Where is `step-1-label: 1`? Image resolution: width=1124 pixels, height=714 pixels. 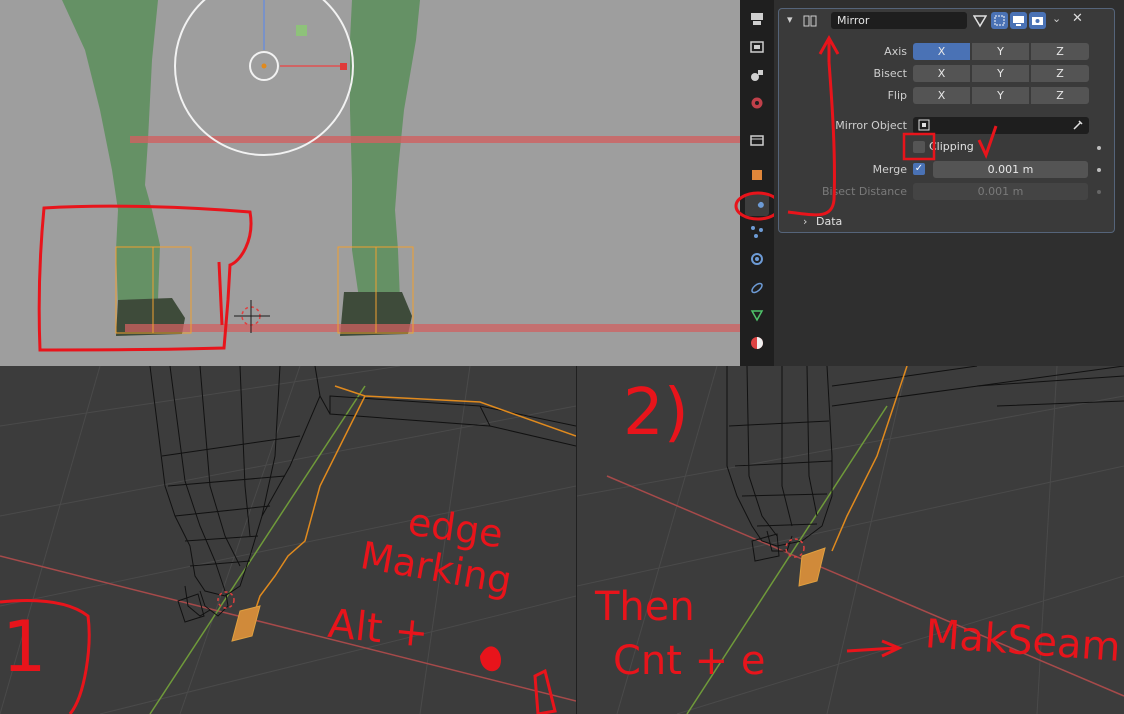 step-1-label: 1 is located at coordinates (24, 647).